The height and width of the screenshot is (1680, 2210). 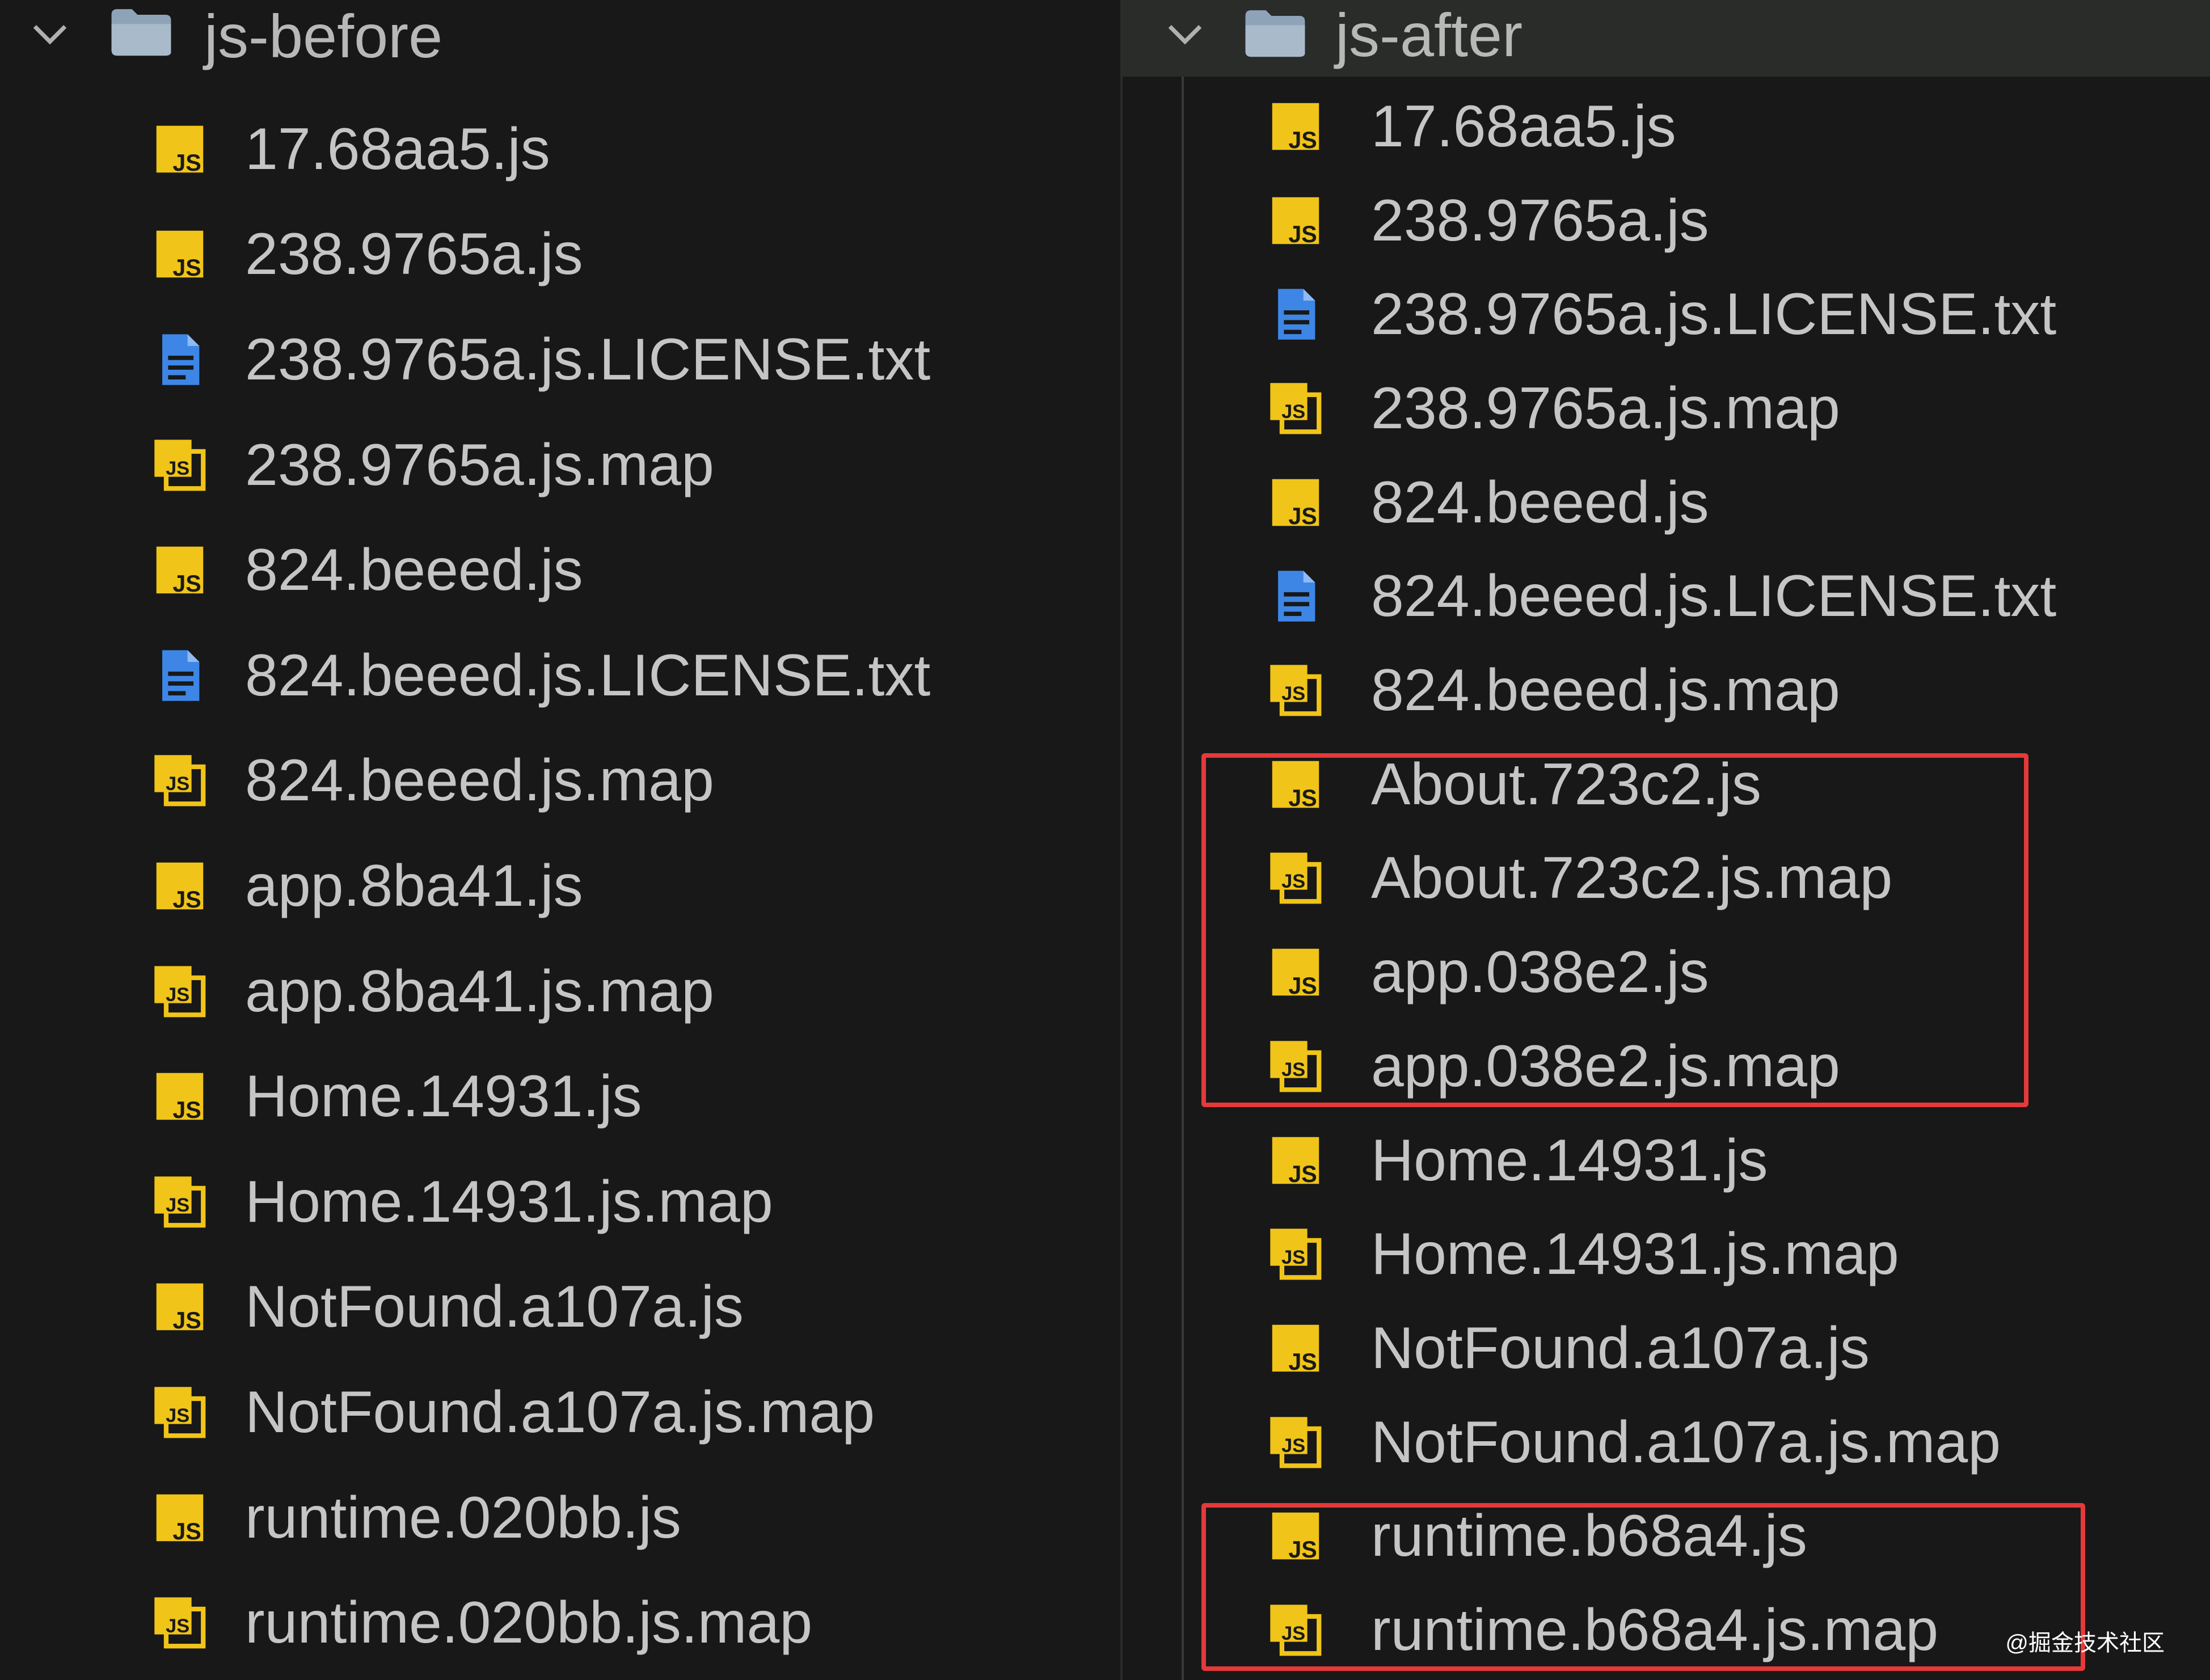 What do you see at coordinates (1666, 38) in the screenshot?
I see `folder-row-js-after: js-after` at bounding box center [1666, 38].